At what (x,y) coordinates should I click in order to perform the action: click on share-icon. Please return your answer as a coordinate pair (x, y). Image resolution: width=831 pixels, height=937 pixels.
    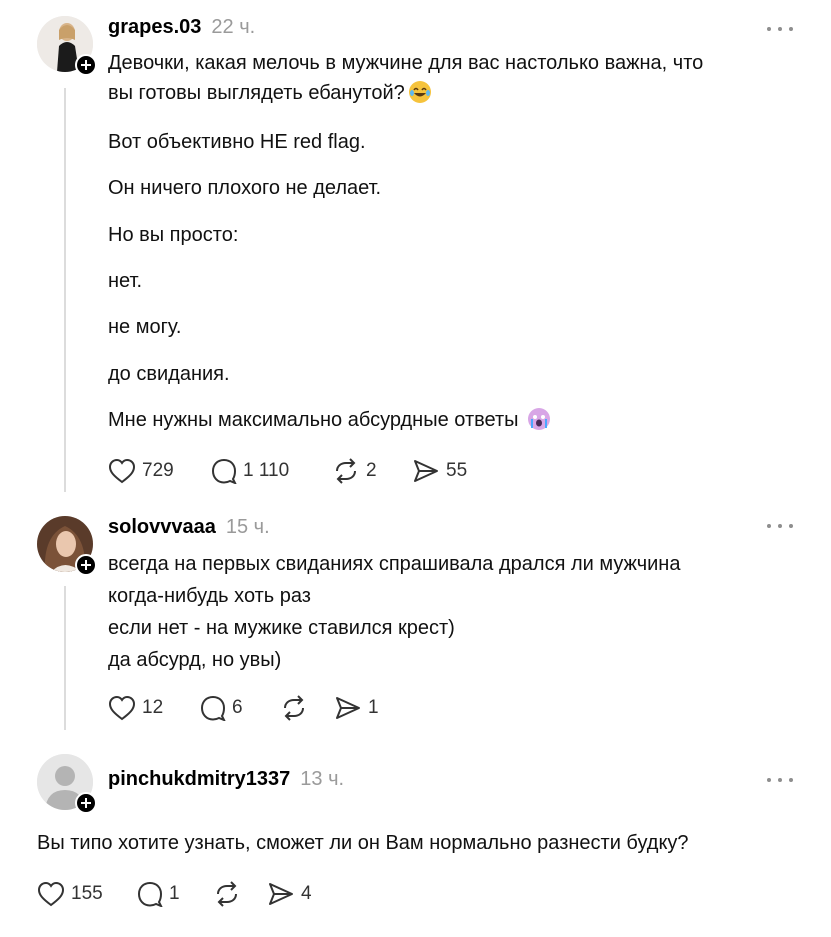
    Looking at the image, I should click on (281, 894).